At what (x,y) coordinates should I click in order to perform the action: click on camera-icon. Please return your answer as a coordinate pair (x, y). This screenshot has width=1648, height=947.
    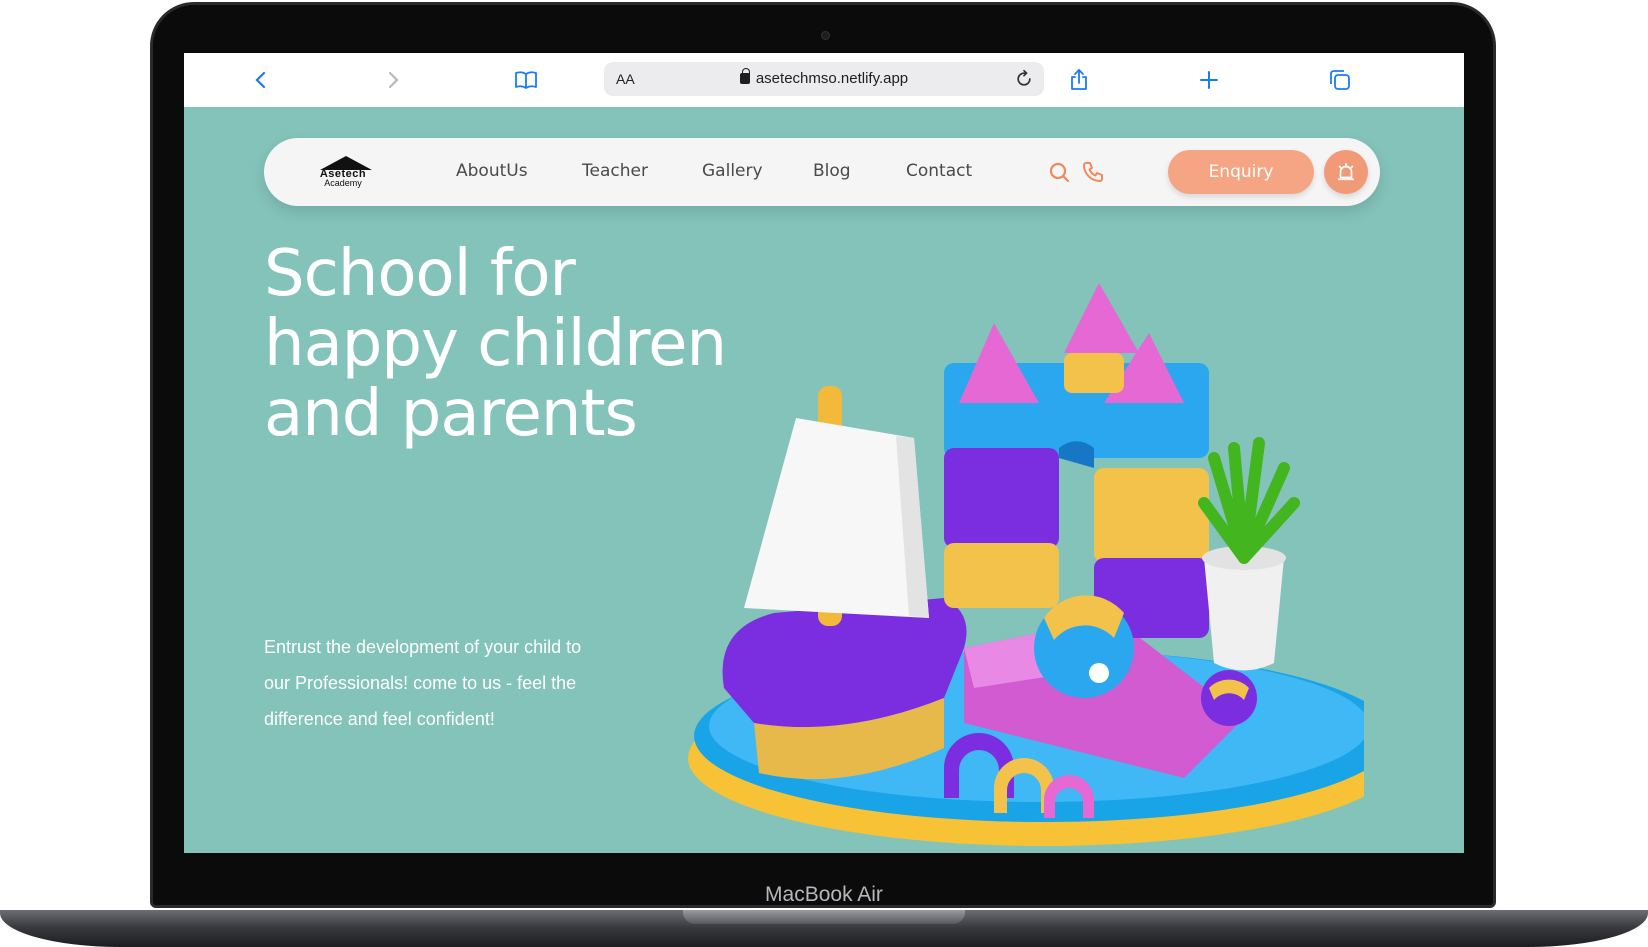
    Looking at the image, I should click on (825, 35).